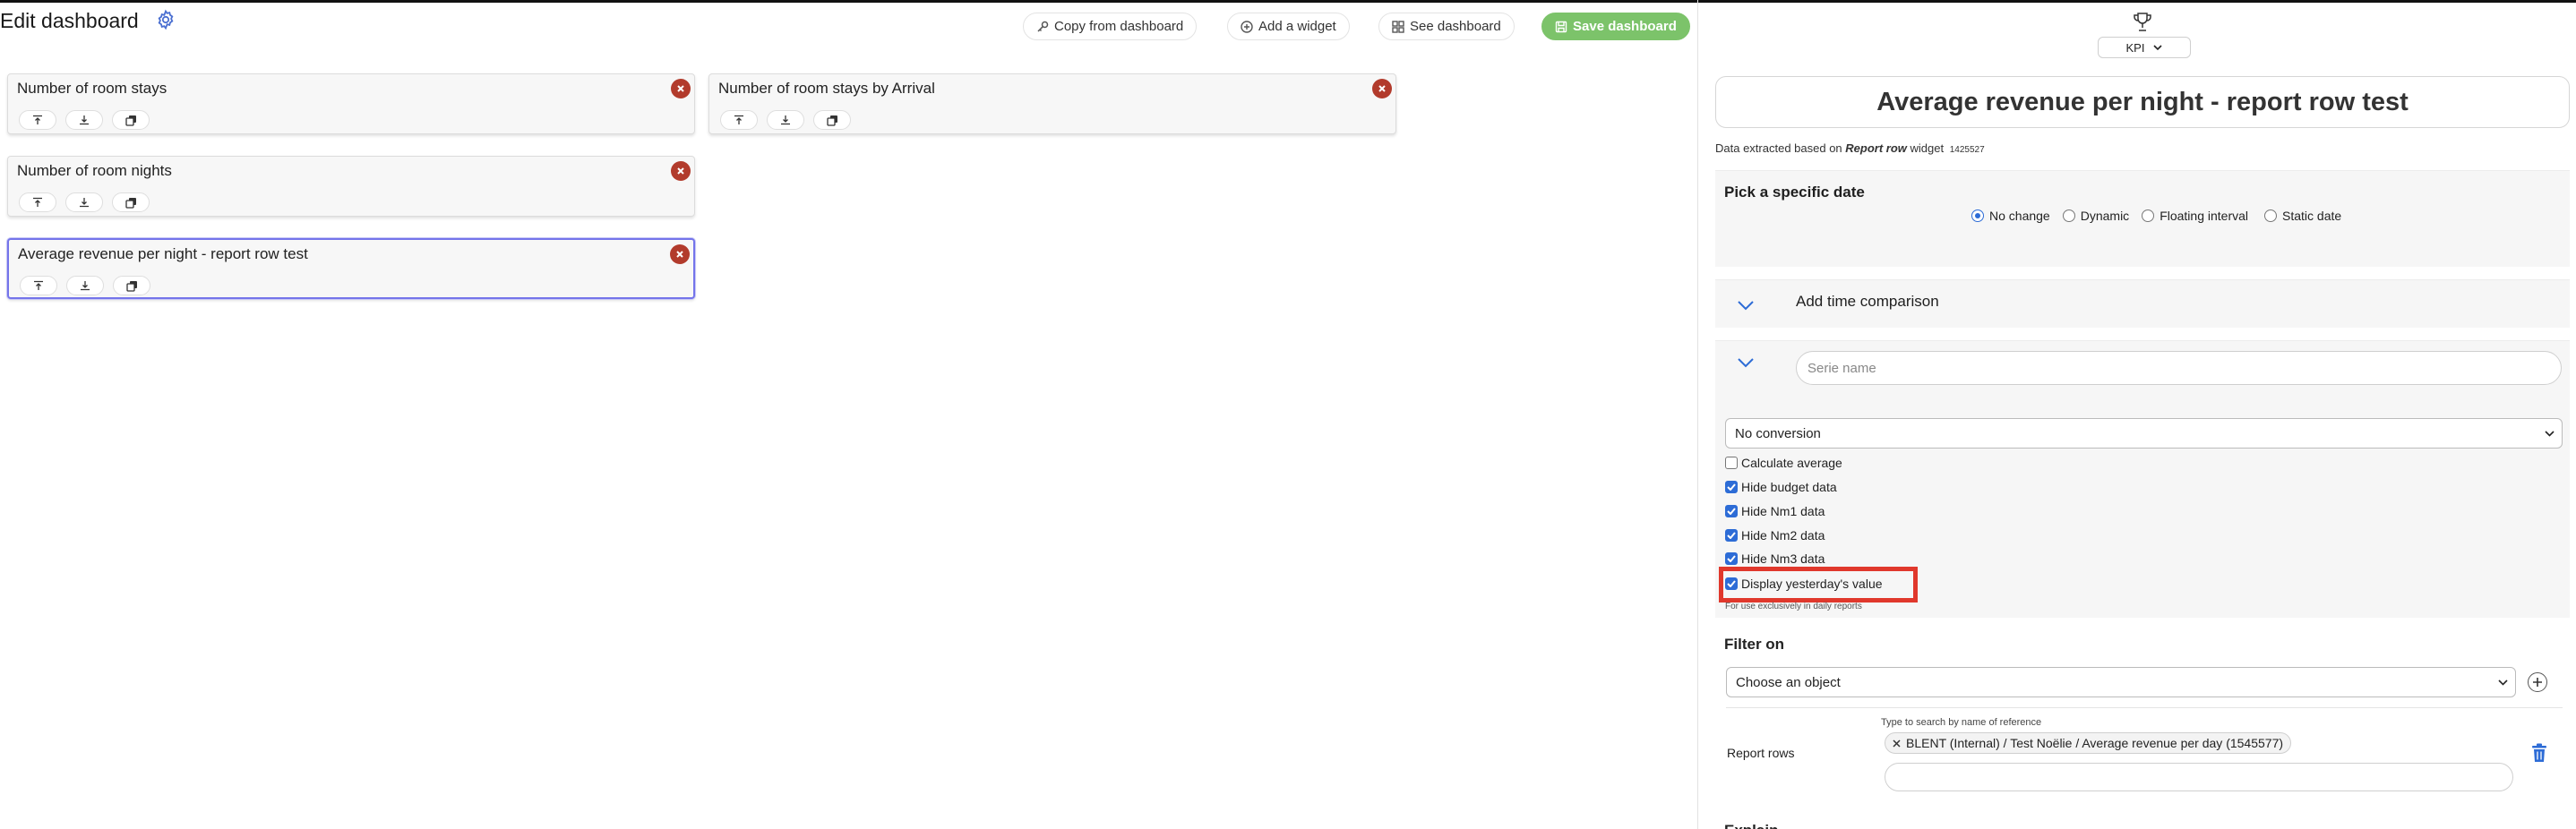 Image resolution: width=2576 pixels, height=829 pixels. I want to click on conversion-value: No conversion, so click(1778, 433).